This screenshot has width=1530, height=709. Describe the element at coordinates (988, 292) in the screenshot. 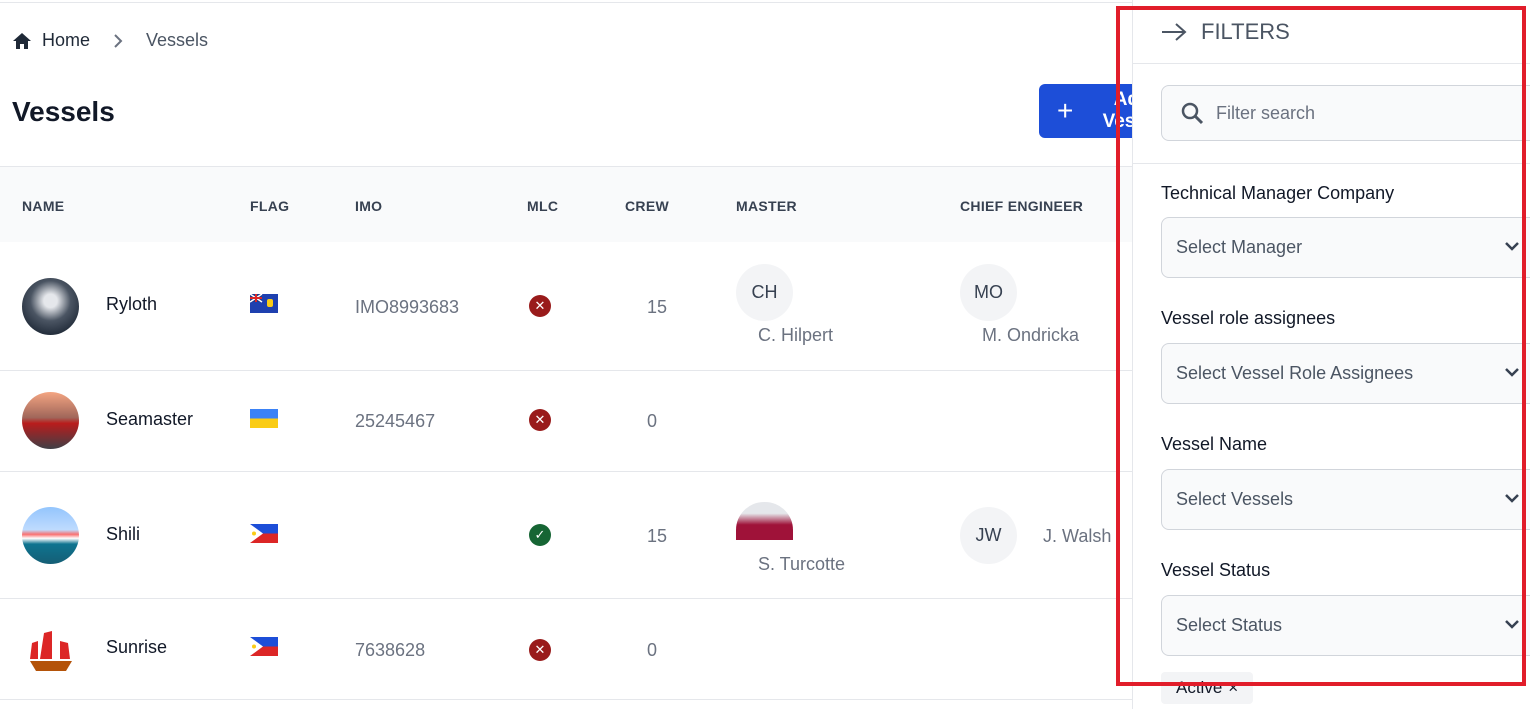

I see `chief-engineer-avatar: MO` at that location.